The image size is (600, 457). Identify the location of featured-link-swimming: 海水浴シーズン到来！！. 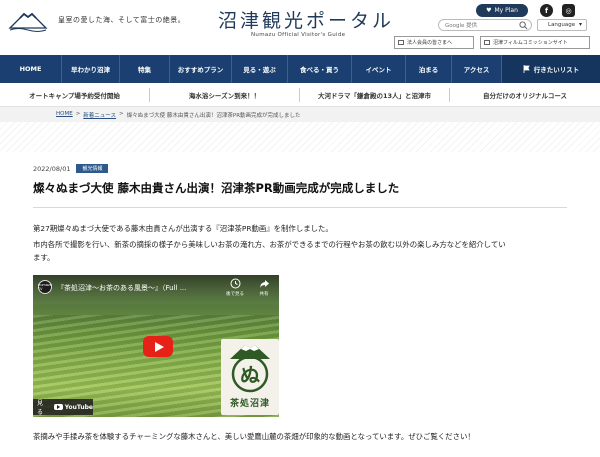
(225, 94).